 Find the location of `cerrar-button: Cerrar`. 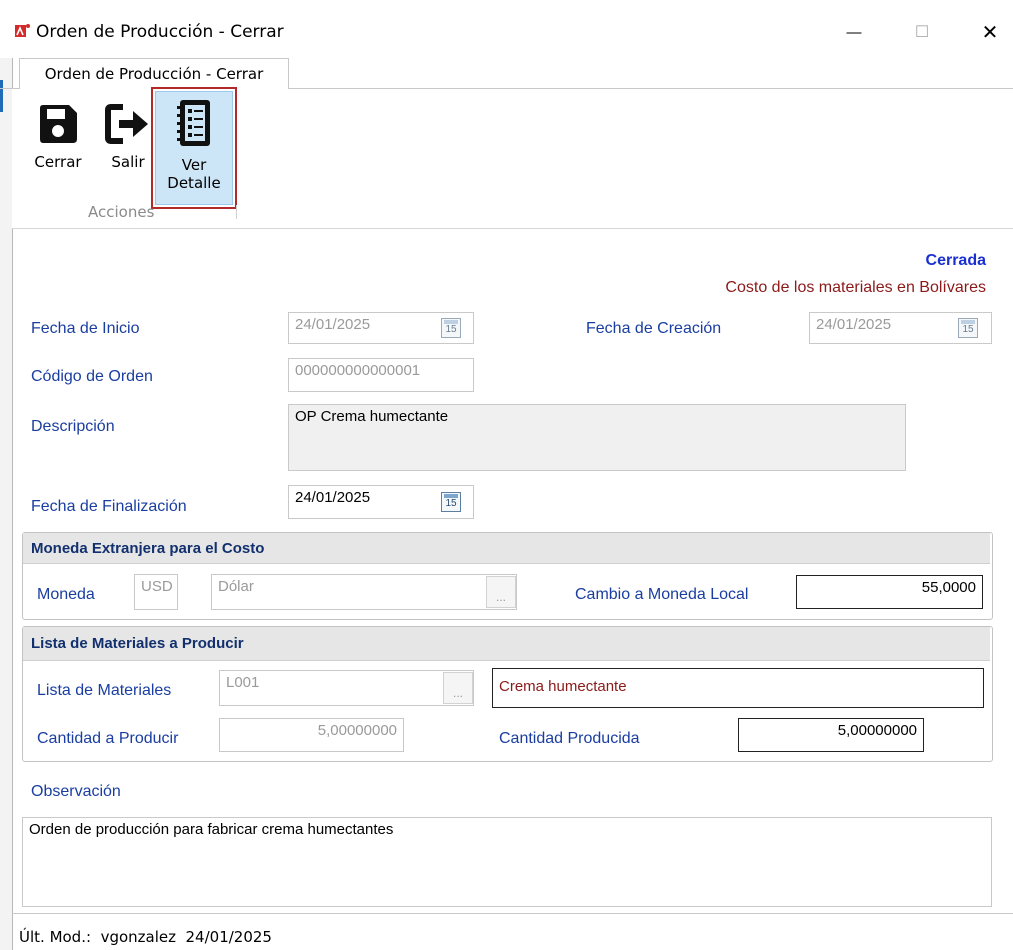

cerrar-button: Cerrar is located at coordinates (58, 137).